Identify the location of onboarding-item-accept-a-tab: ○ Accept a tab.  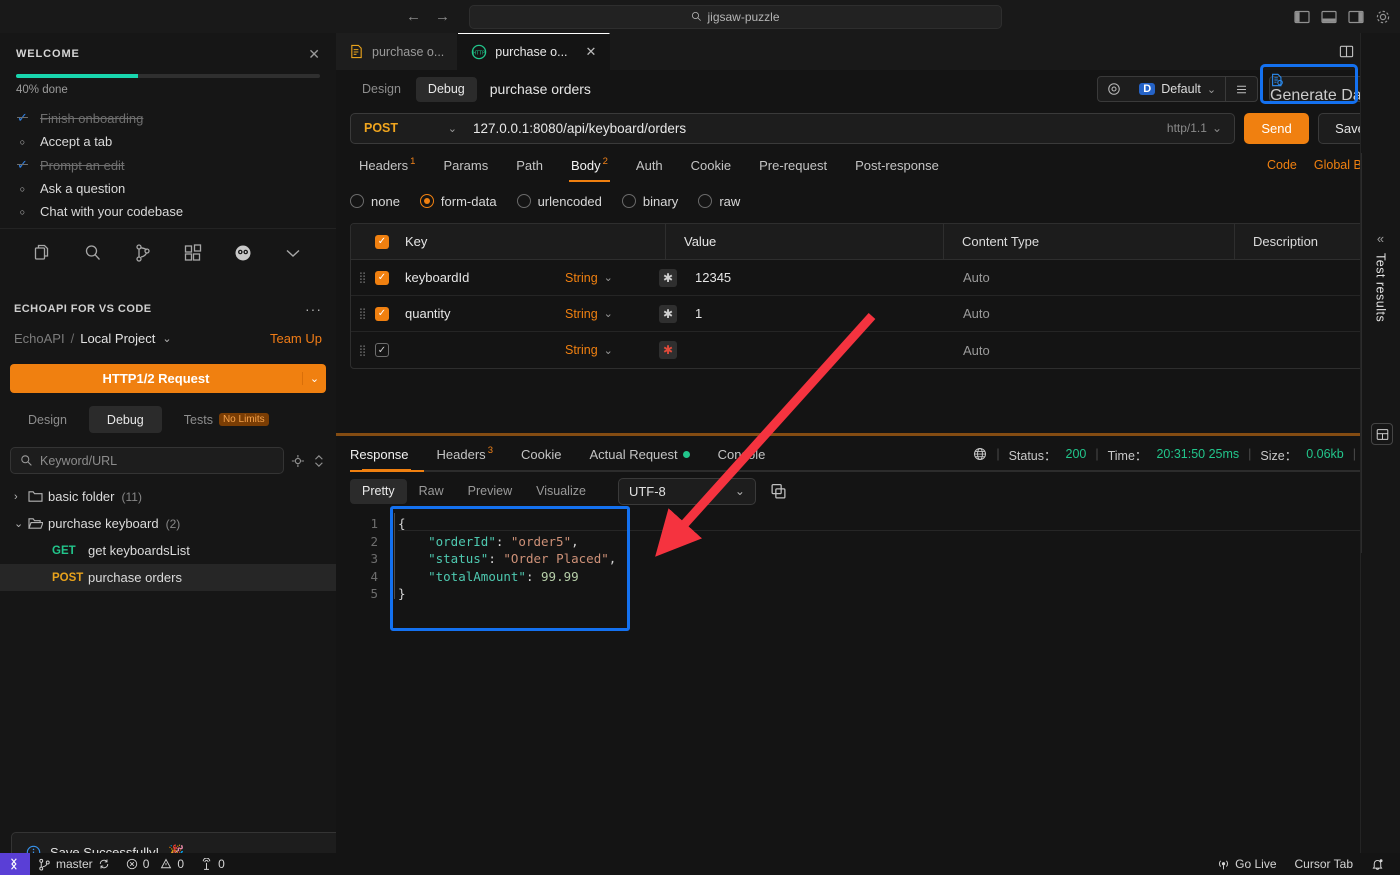
(168, 141).